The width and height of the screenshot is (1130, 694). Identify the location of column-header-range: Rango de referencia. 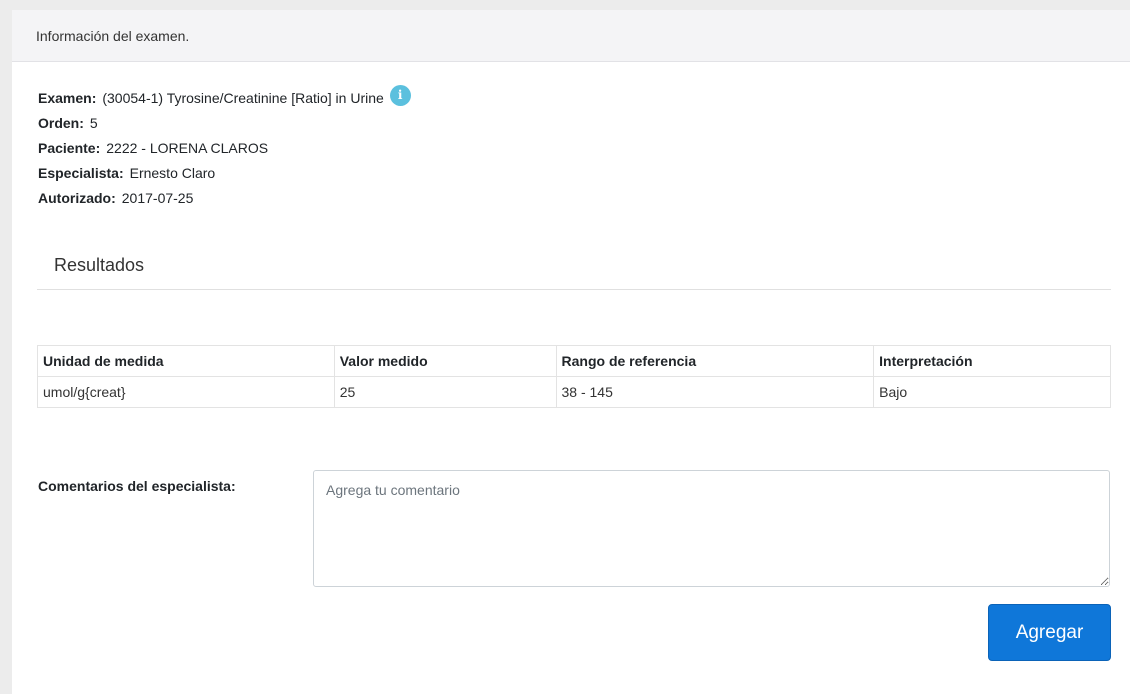
(715, 361).